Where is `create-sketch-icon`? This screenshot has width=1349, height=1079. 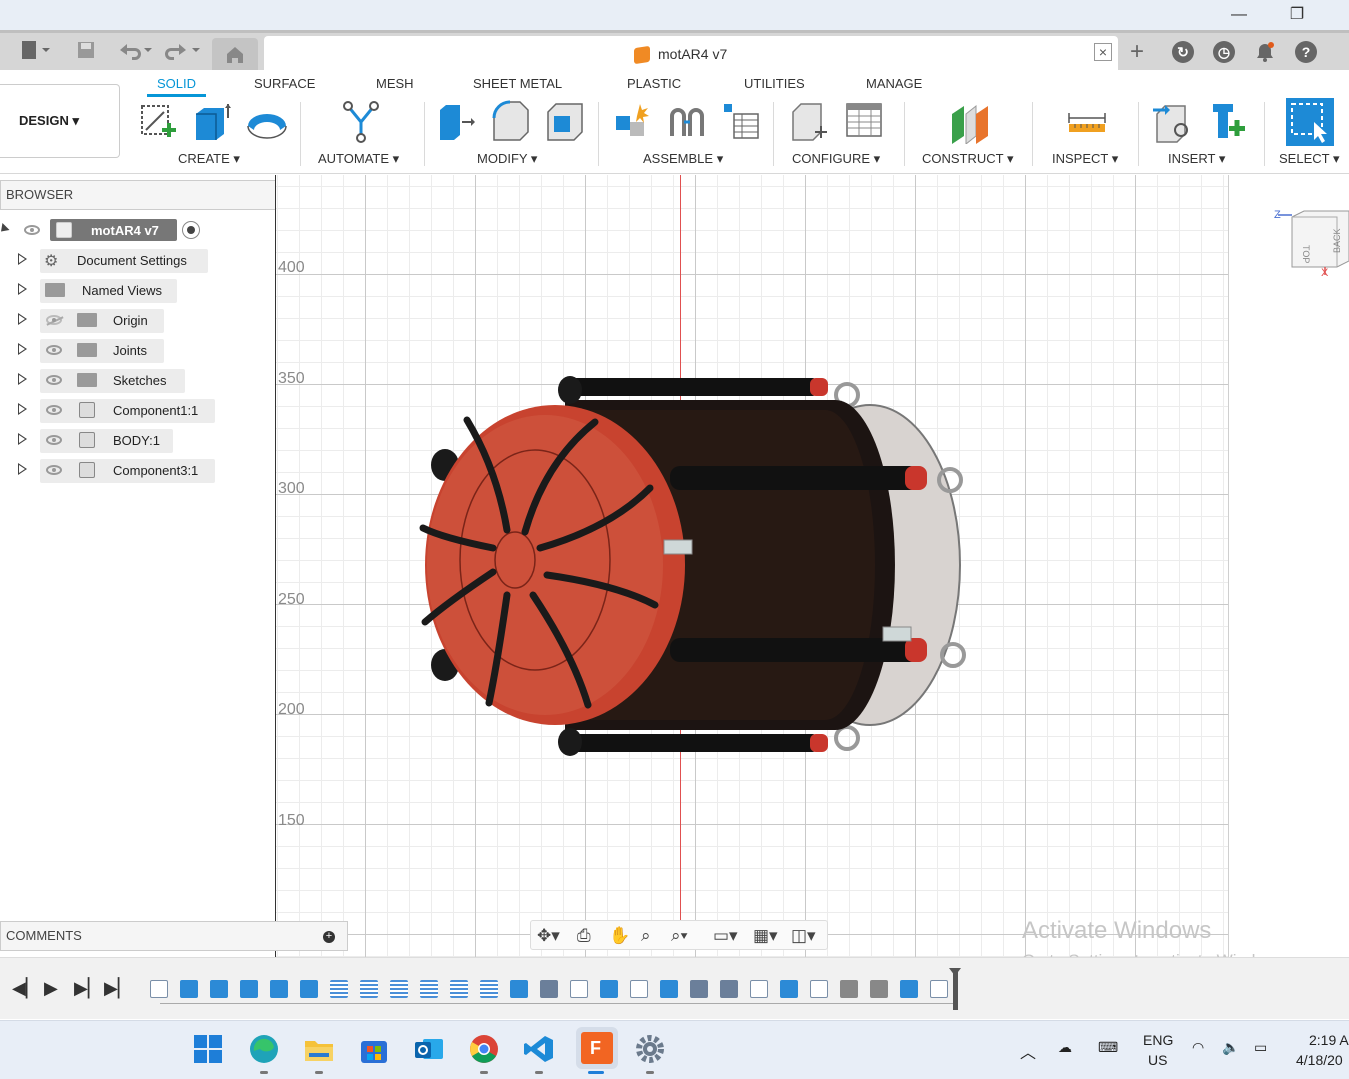 create-sketch-icon is located at coordinates (158, 122).